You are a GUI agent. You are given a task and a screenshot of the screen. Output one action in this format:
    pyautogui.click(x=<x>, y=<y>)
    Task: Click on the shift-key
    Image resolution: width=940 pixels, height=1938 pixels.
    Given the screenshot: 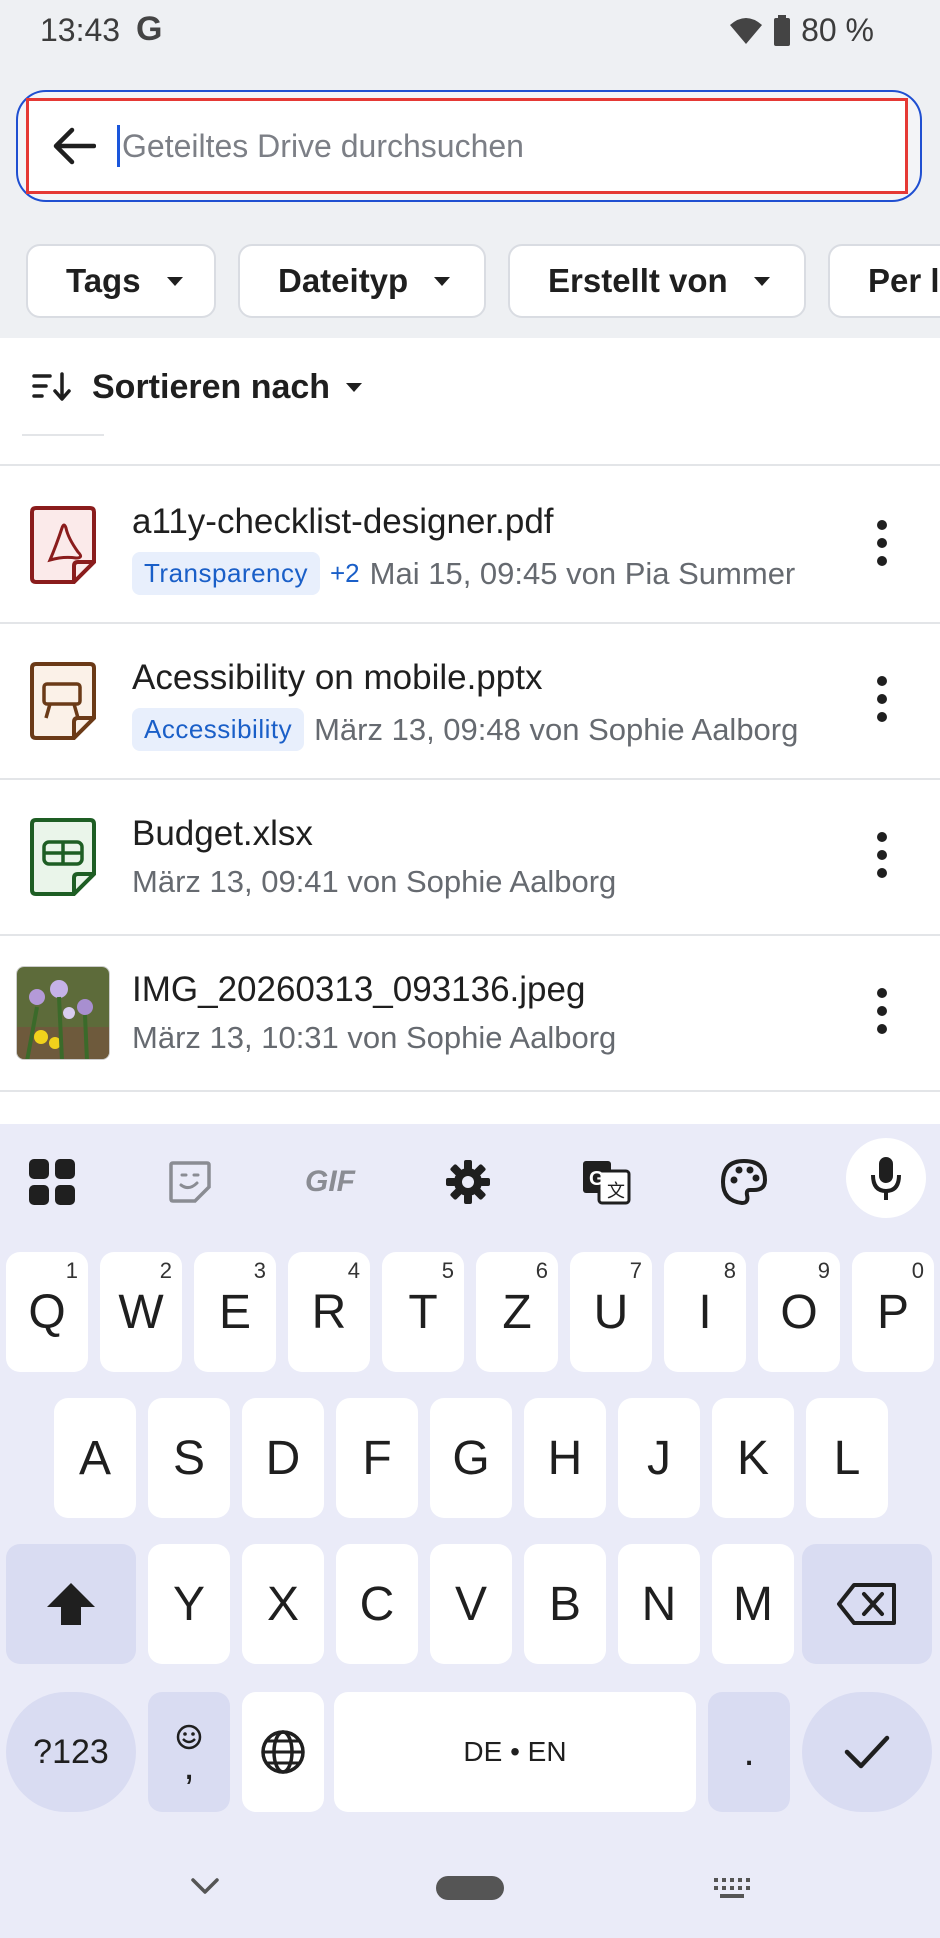 What is the action you would take?
    pyautogui.click(x=71, y=1604)
    